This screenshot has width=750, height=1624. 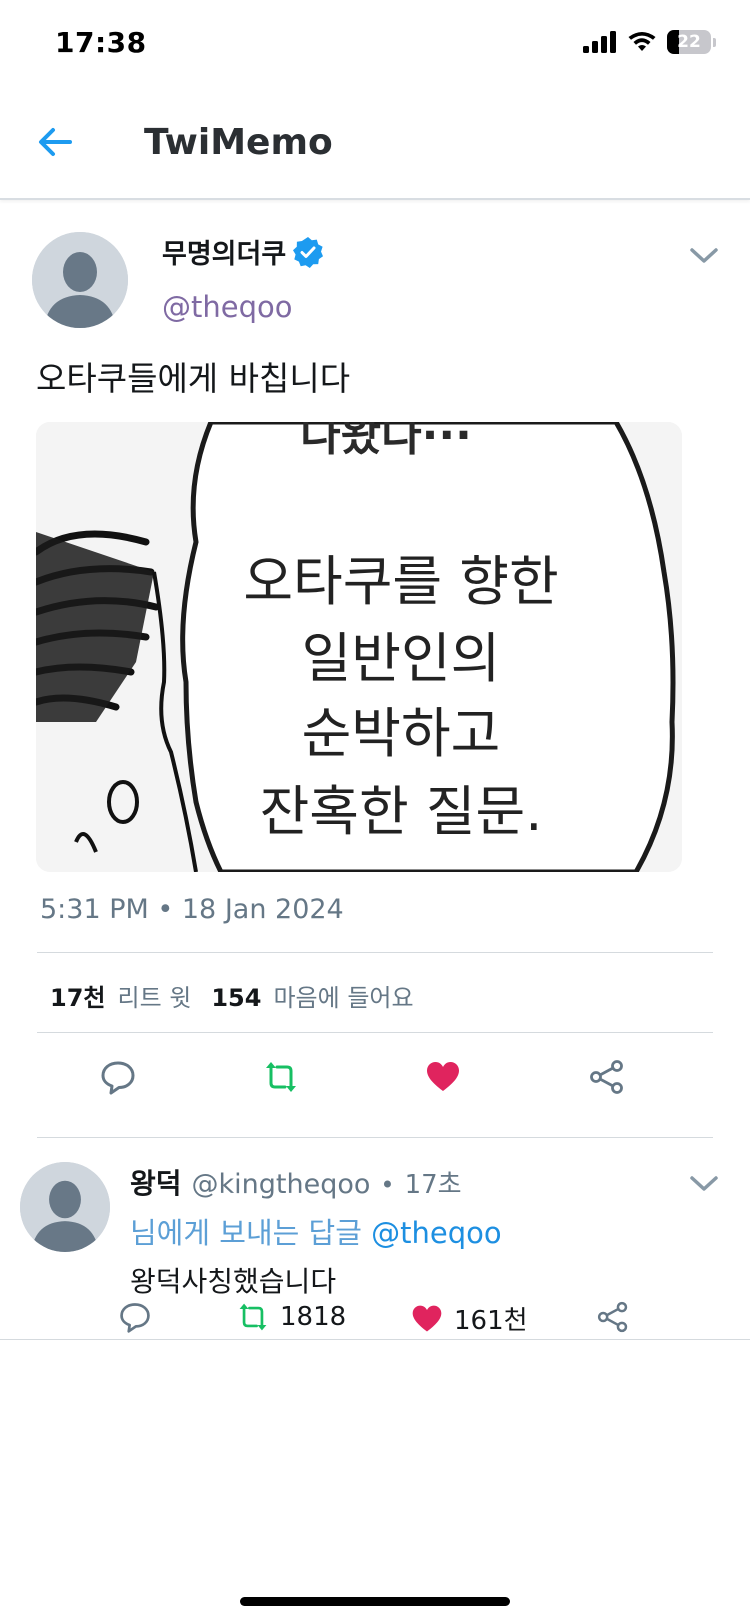 What do you see at coordinates (400, 581) in the screenshot?
I see `media-line-1: 오타쿠를 향한` at bounding box center [400, 581].